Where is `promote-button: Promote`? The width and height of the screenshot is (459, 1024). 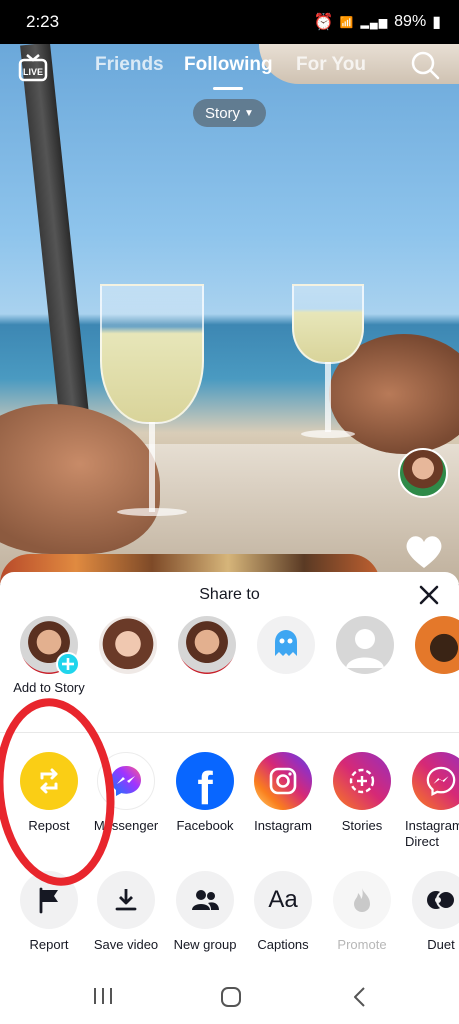
promote-button: Promote is located at coordinates (362, 912).